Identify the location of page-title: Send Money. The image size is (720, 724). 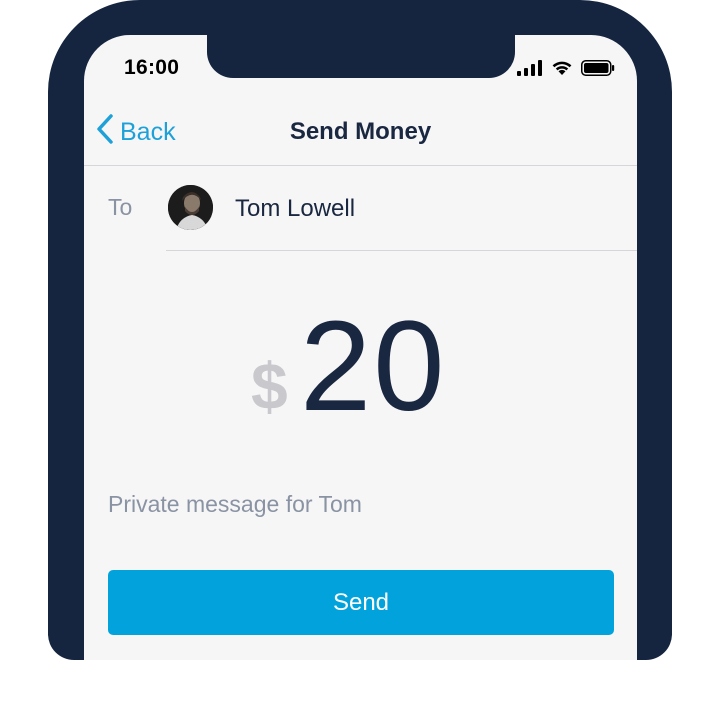
(360, 131).